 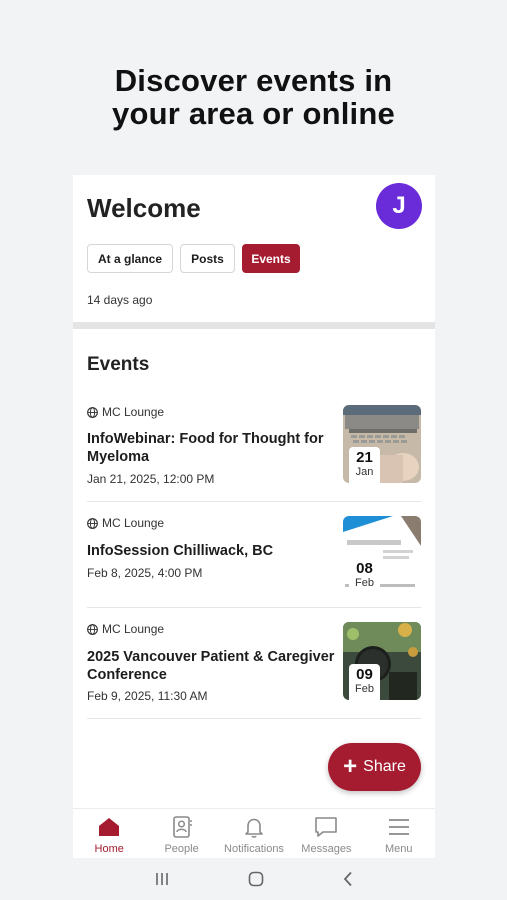 I want to click on nav-label: Notifications, so click(x=254, y=849).